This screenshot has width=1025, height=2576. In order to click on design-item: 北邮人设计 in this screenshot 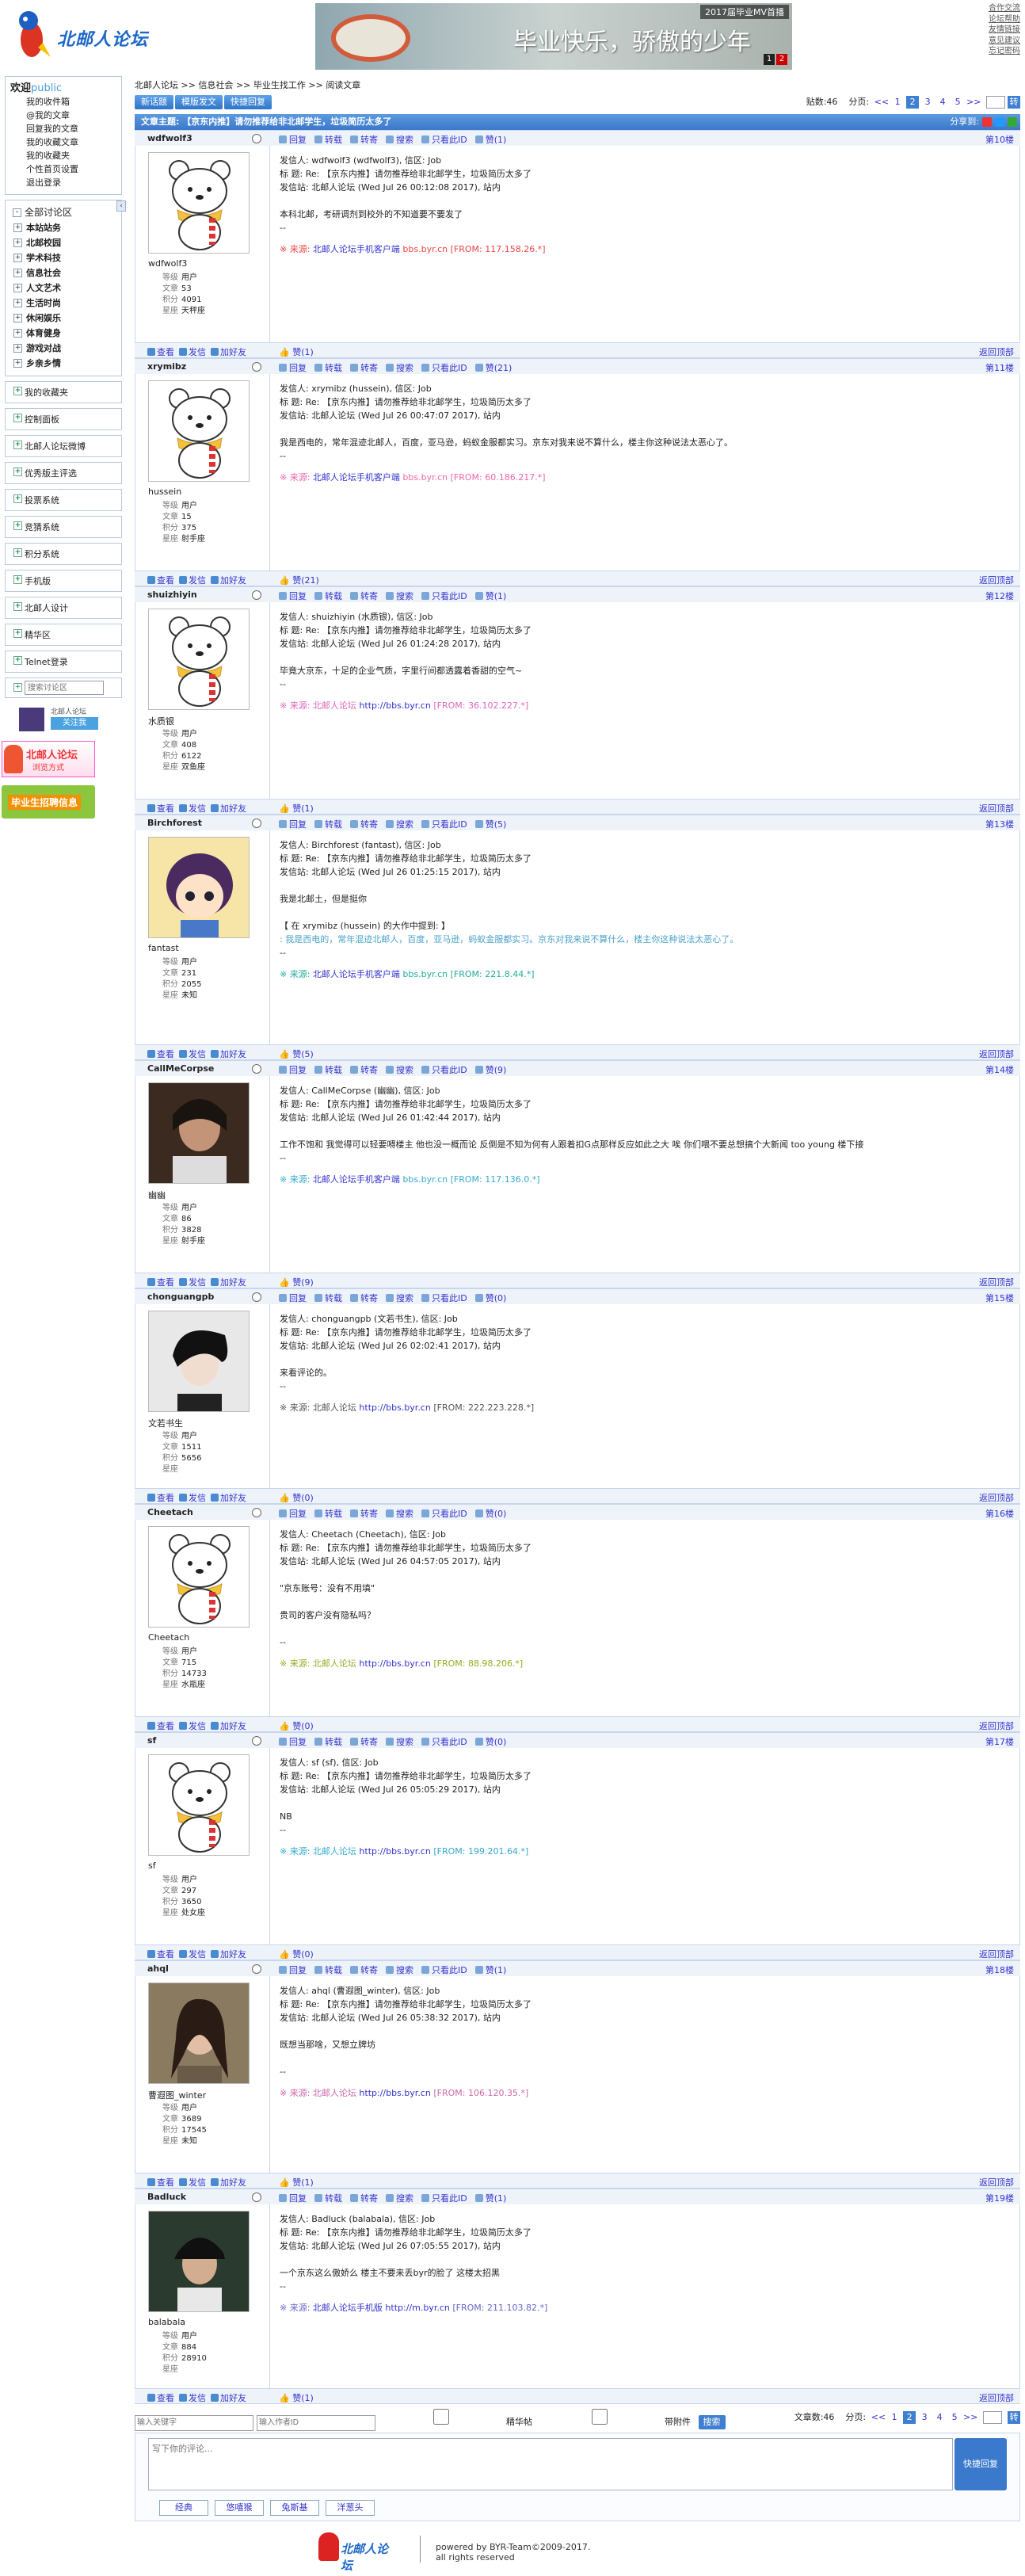, I will do `click(64, 608)`.